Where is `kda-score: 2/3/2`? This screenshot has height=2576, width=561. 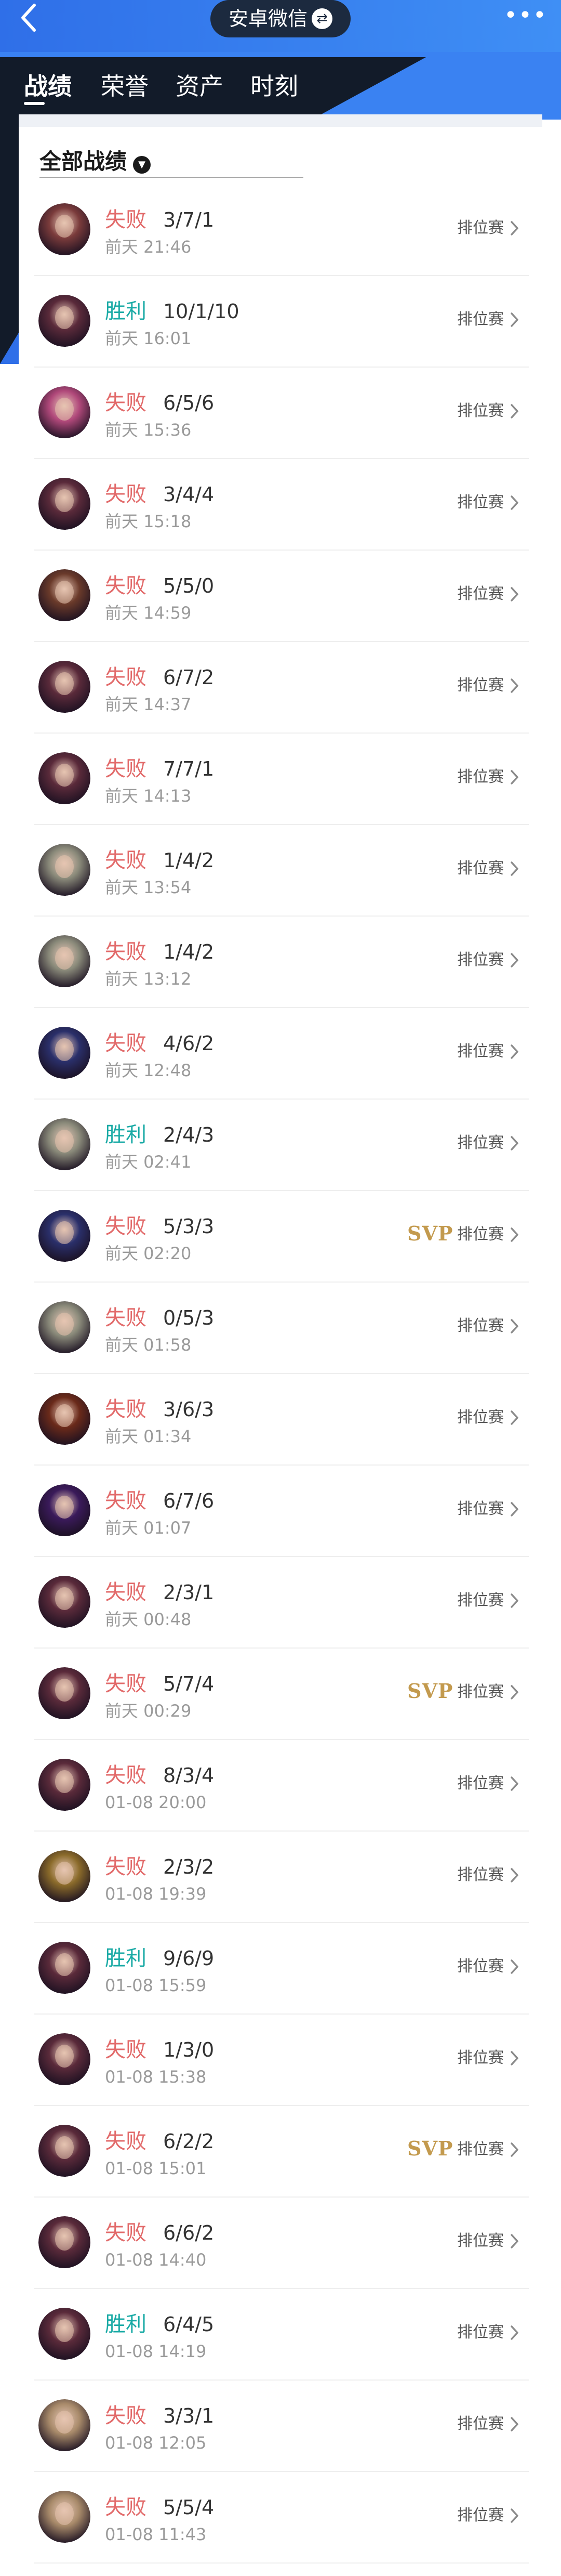 kda-score: 2/3/2 is located at coordinates (189, 1866).